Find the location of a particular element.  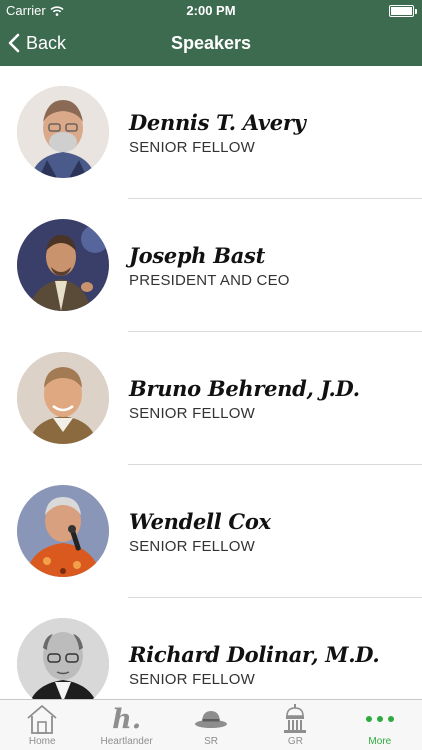

capitol-icon is located at coordinates (295, 719).